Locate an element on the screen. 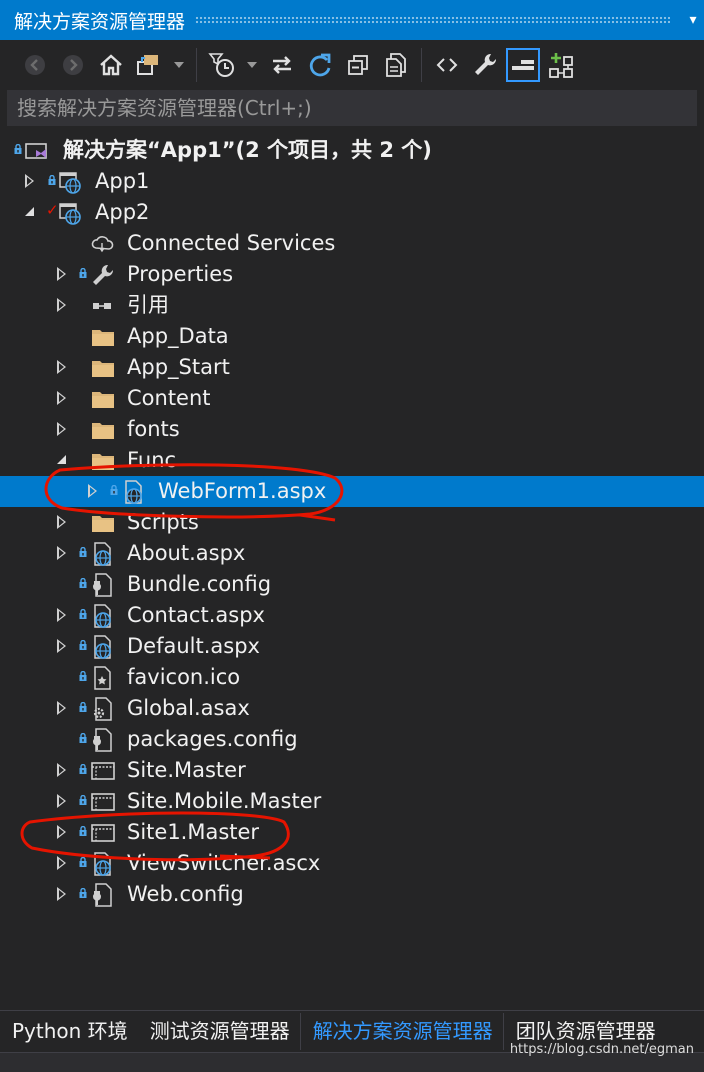 This screenshot has width=704, height=1072. tree-item-app1: App1 is located at coordinates (352, 181).